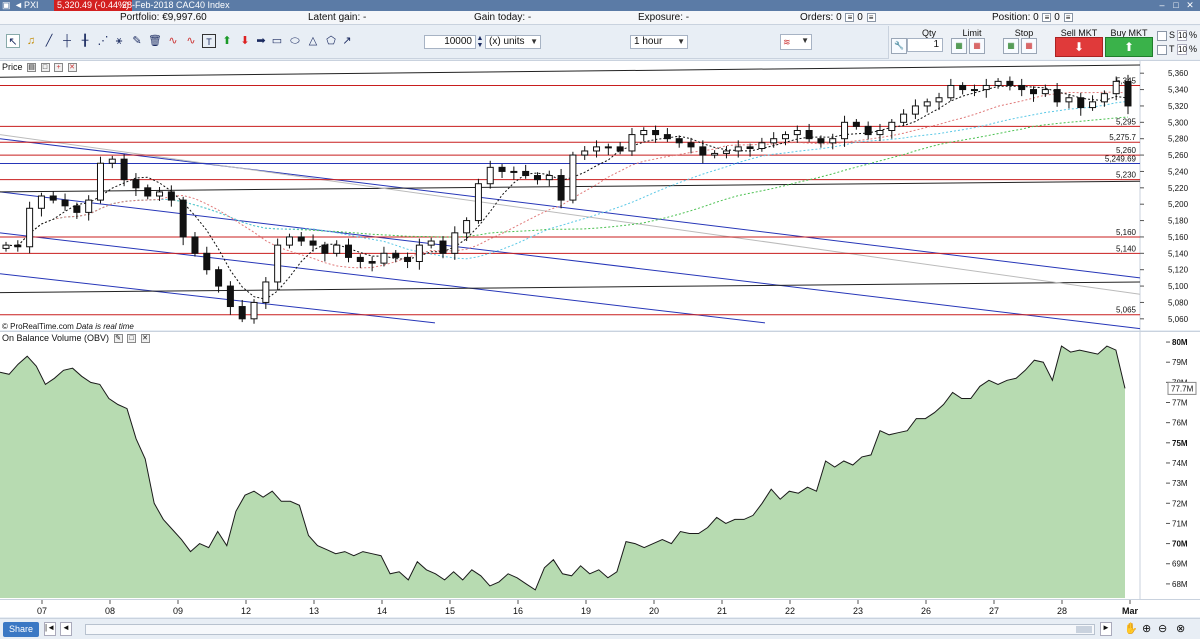 This screenshot has height=639, width=1200. I want to click on quantity-input: 10000, so click(450, 42).